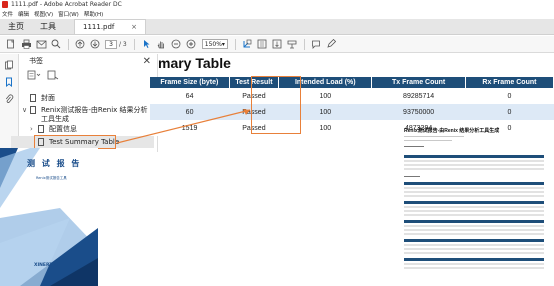 The width and height of the screenshot is (554, 286). I want to click on cover-title: 测 试 报 告, so click(54, 163).